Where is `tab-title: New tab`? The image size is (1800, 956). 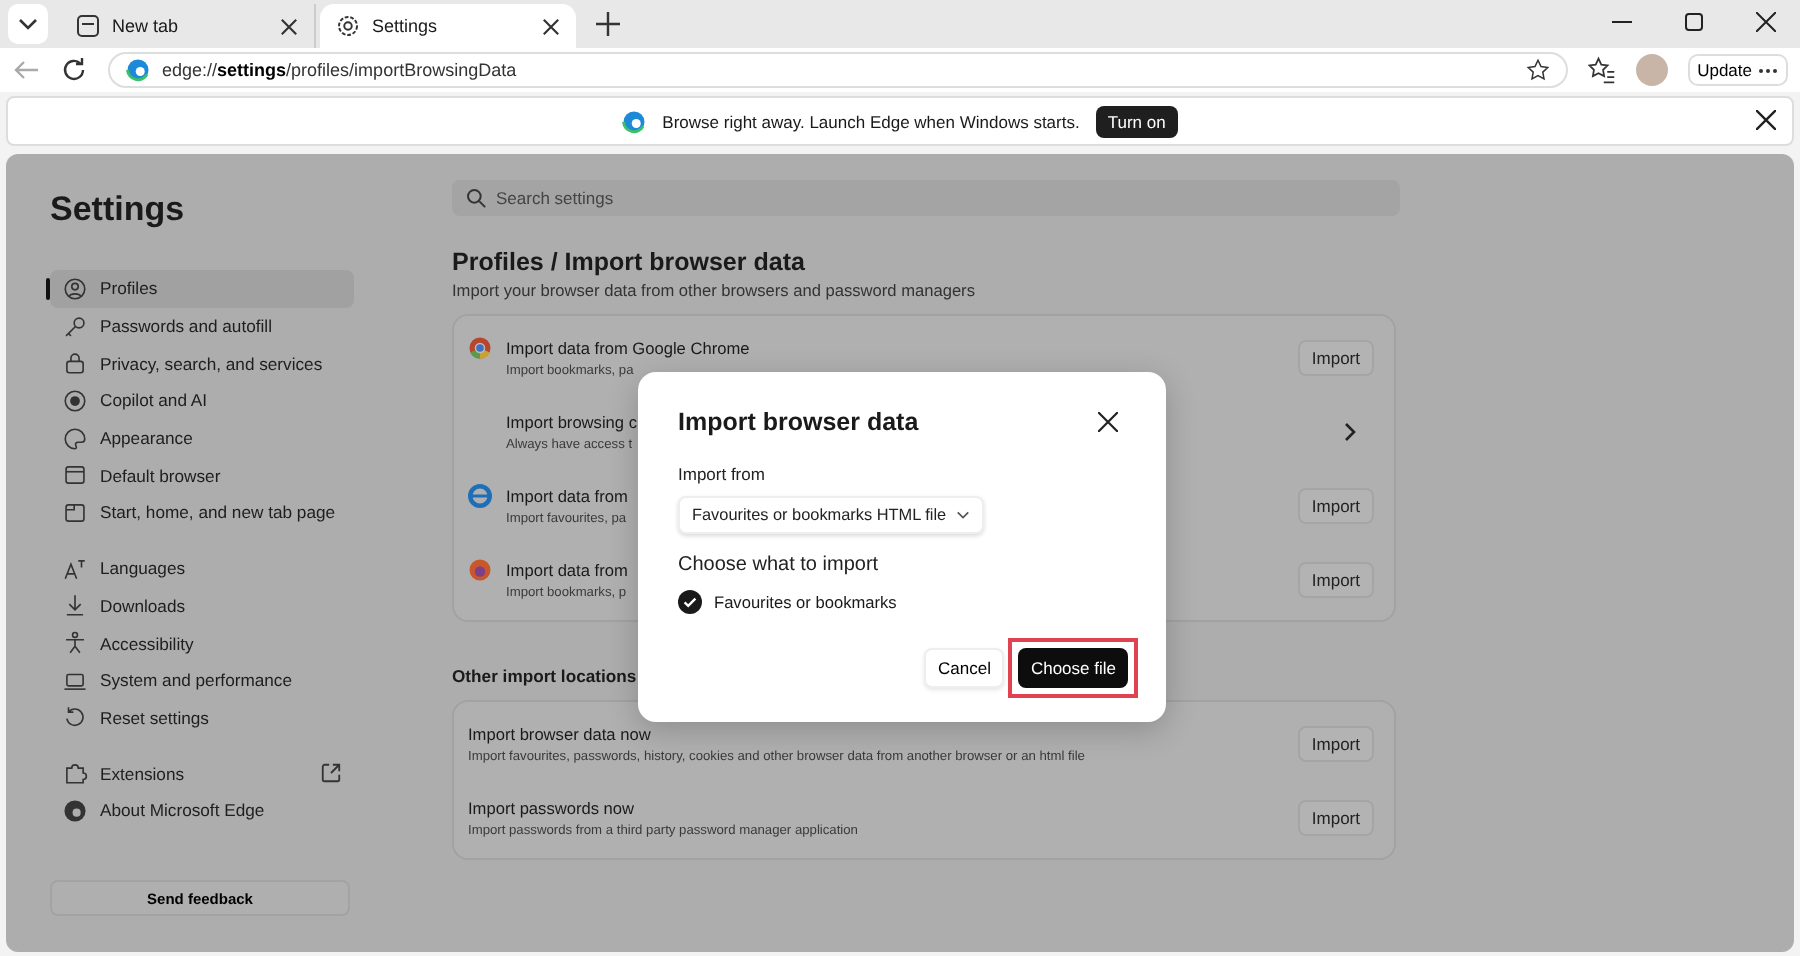
tab-title: New tab is located at coordinates (146, 26).